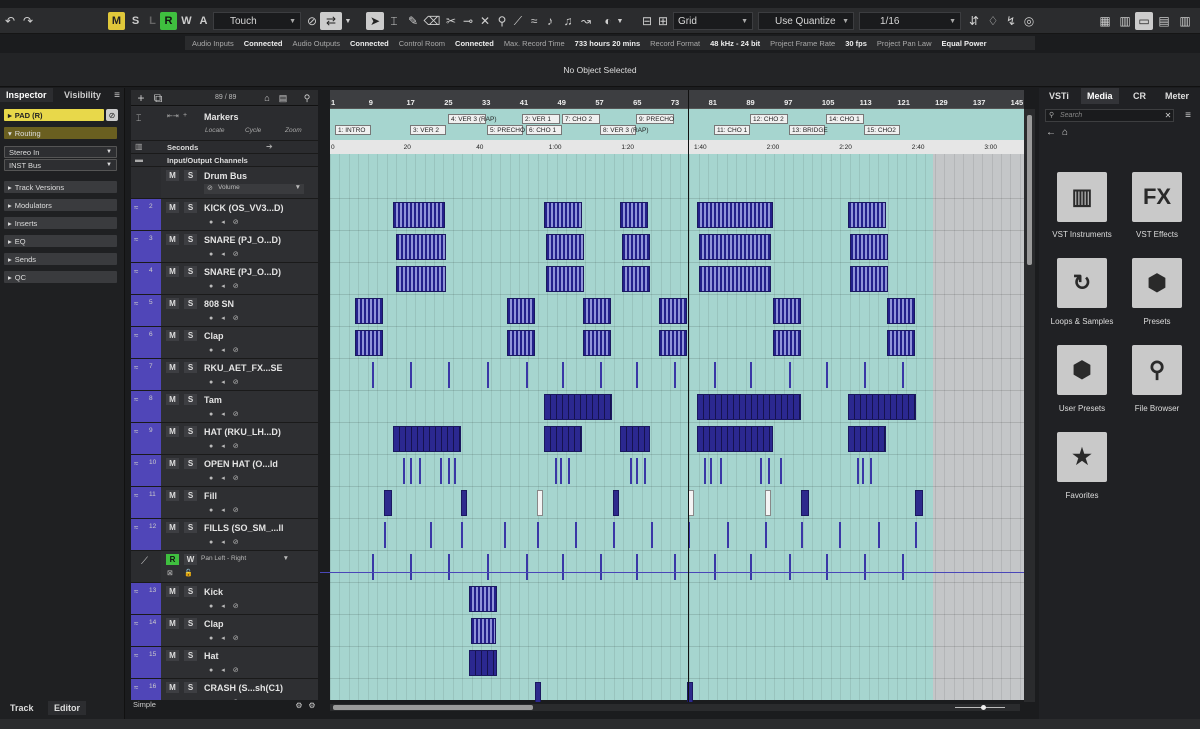  I want to click on simple-label: Simple, so click(144, 704).